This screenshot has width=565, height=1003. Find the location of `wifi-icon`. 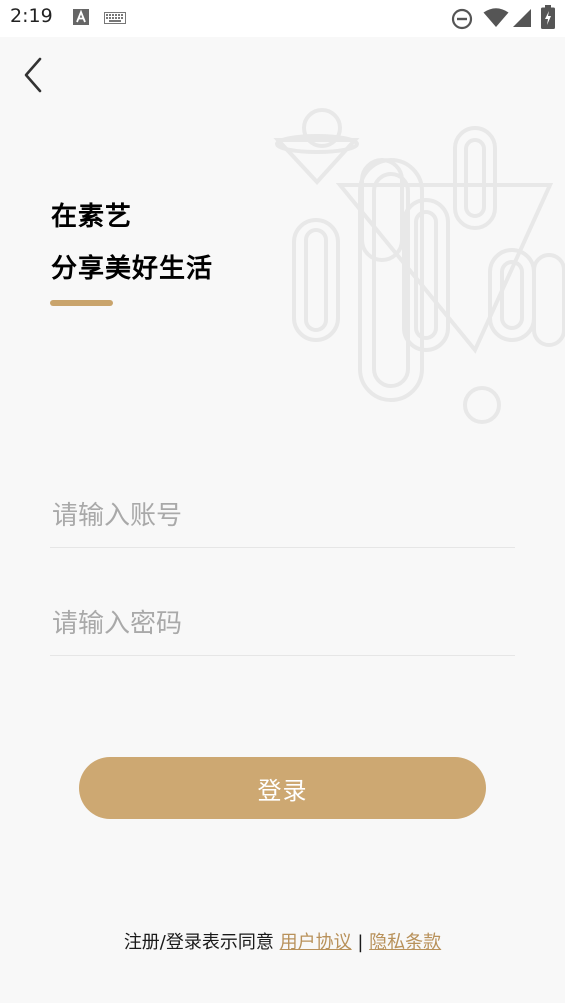

wifi-icon is located at coordinates (496, 17).